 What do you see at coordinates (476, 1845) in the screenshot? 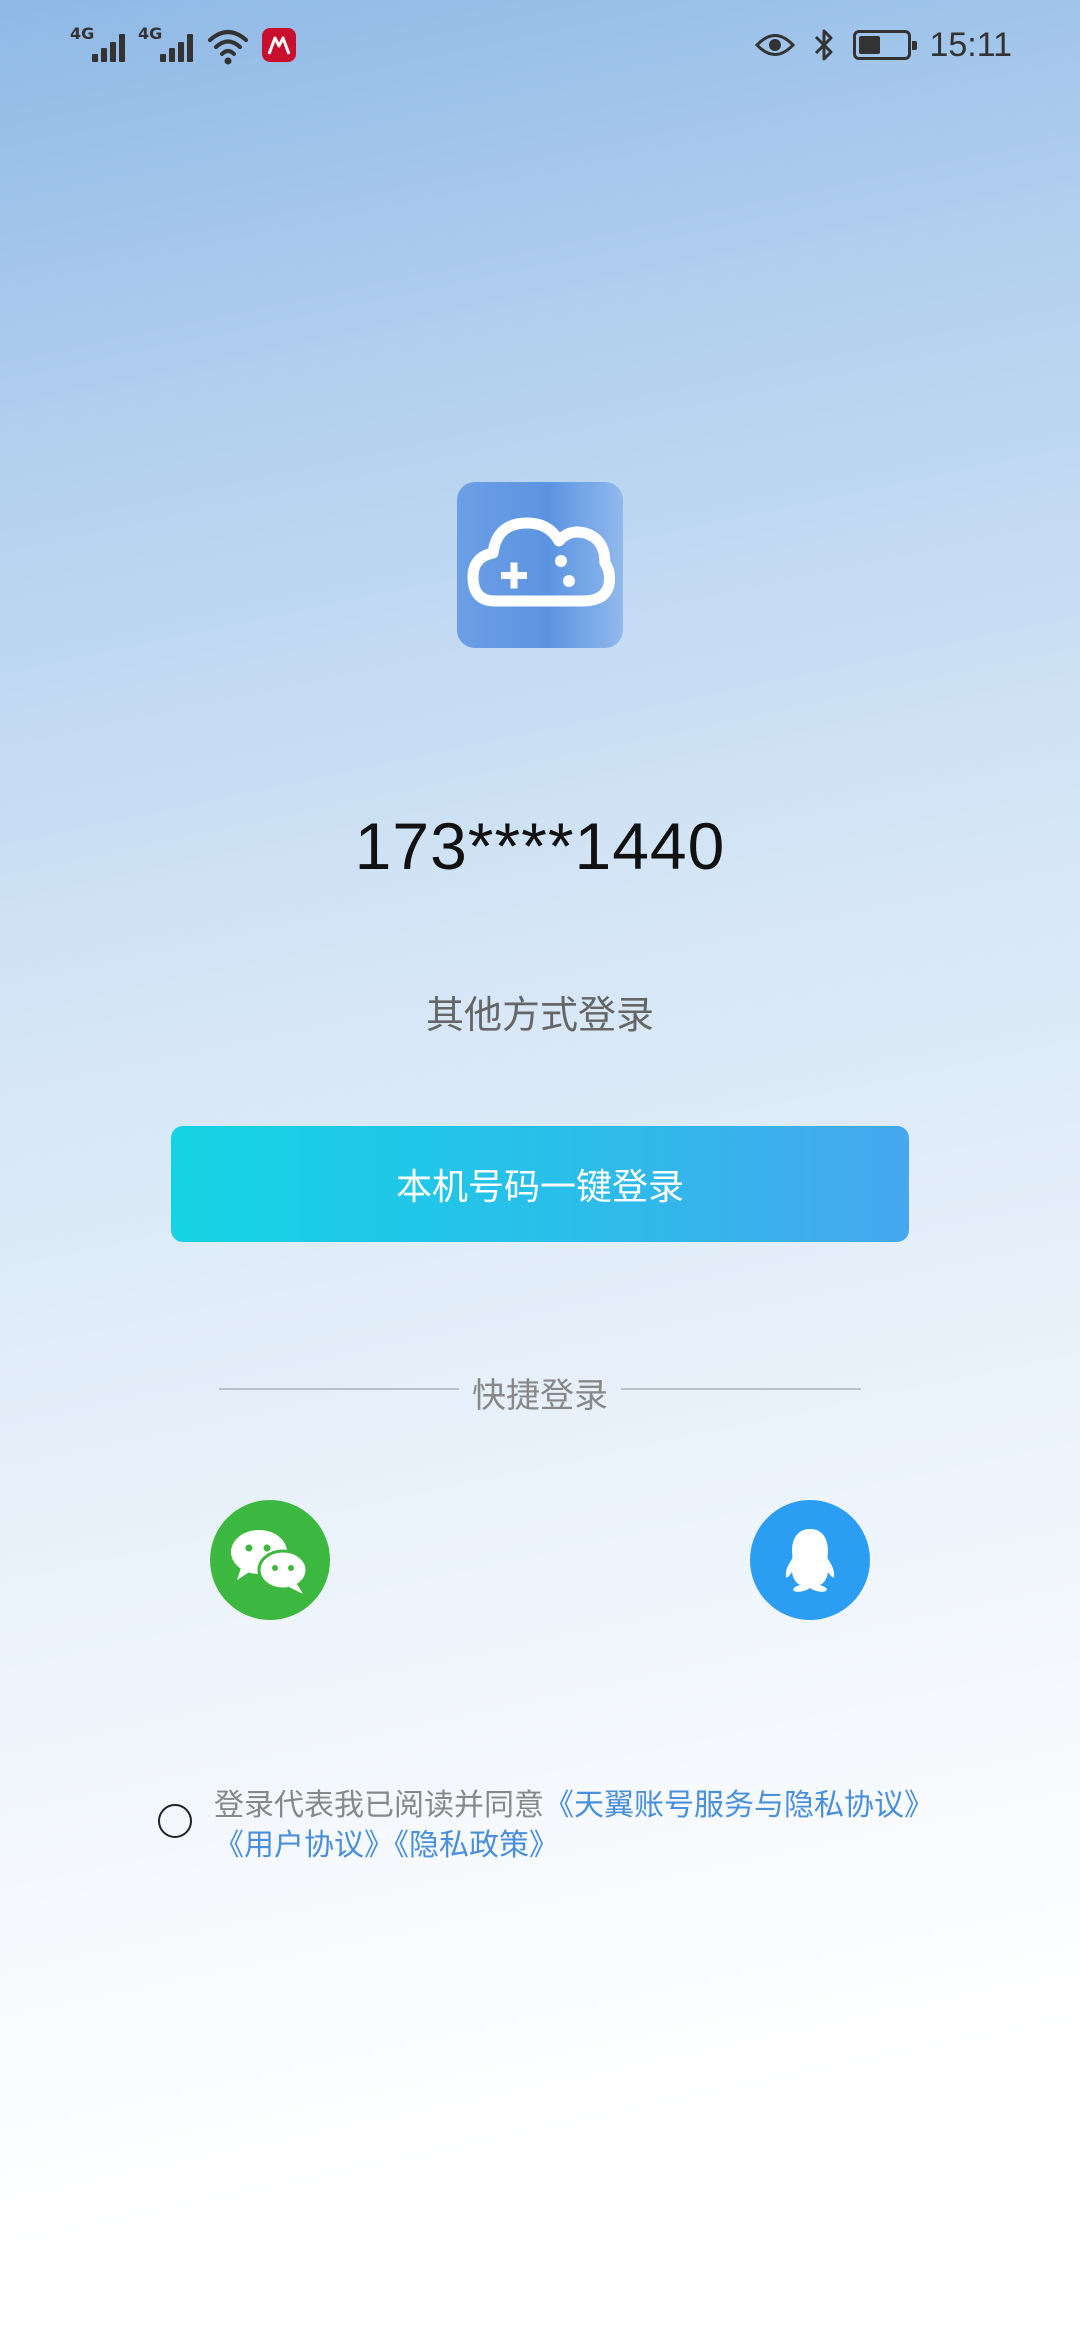
I see `privacy-policy-link: 《隐私政策》` at bounding box center [476, 1845].